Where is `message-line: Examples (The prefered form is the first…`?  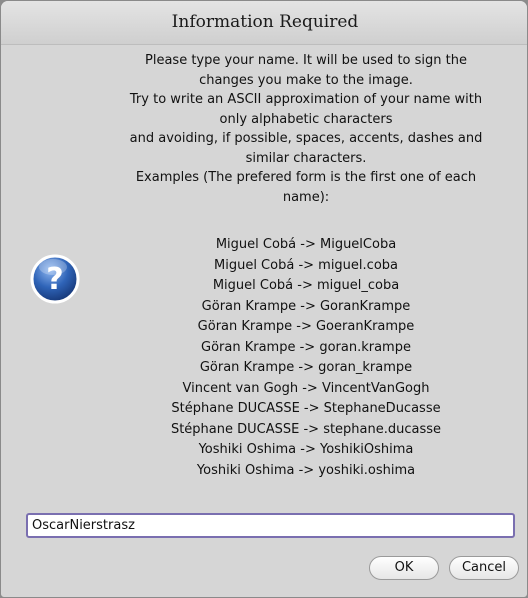
message-line: Examples (The prefered form is the first… is located at coordinates (306, 177).